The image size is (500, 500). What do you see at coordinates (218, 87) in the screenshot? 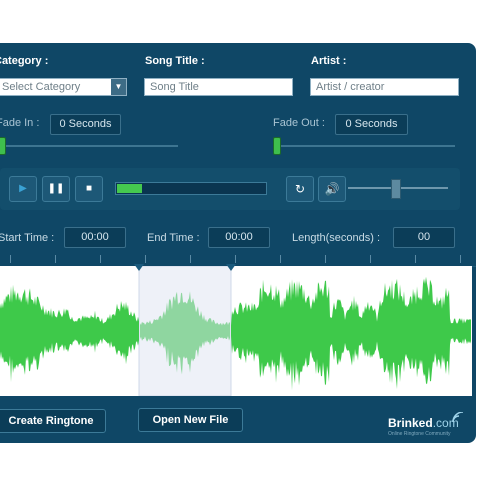
I see `song-title-input: Song Title` at bounding box center [218, 87].